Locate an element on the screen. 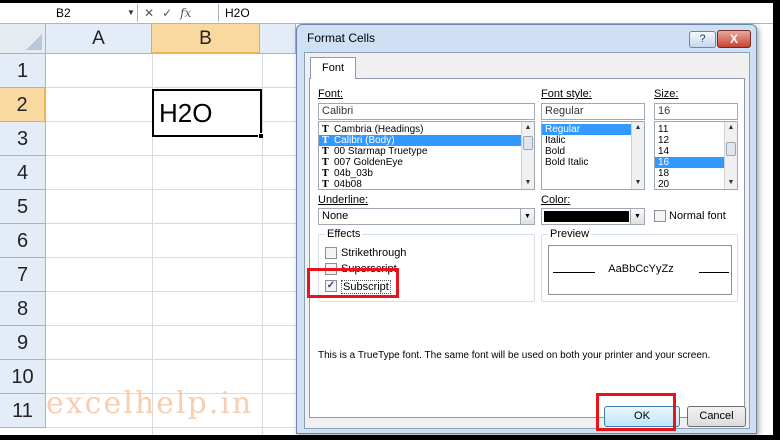  size-list-scrollbar: ▲ ▼ is located at coordinates (730, 155).